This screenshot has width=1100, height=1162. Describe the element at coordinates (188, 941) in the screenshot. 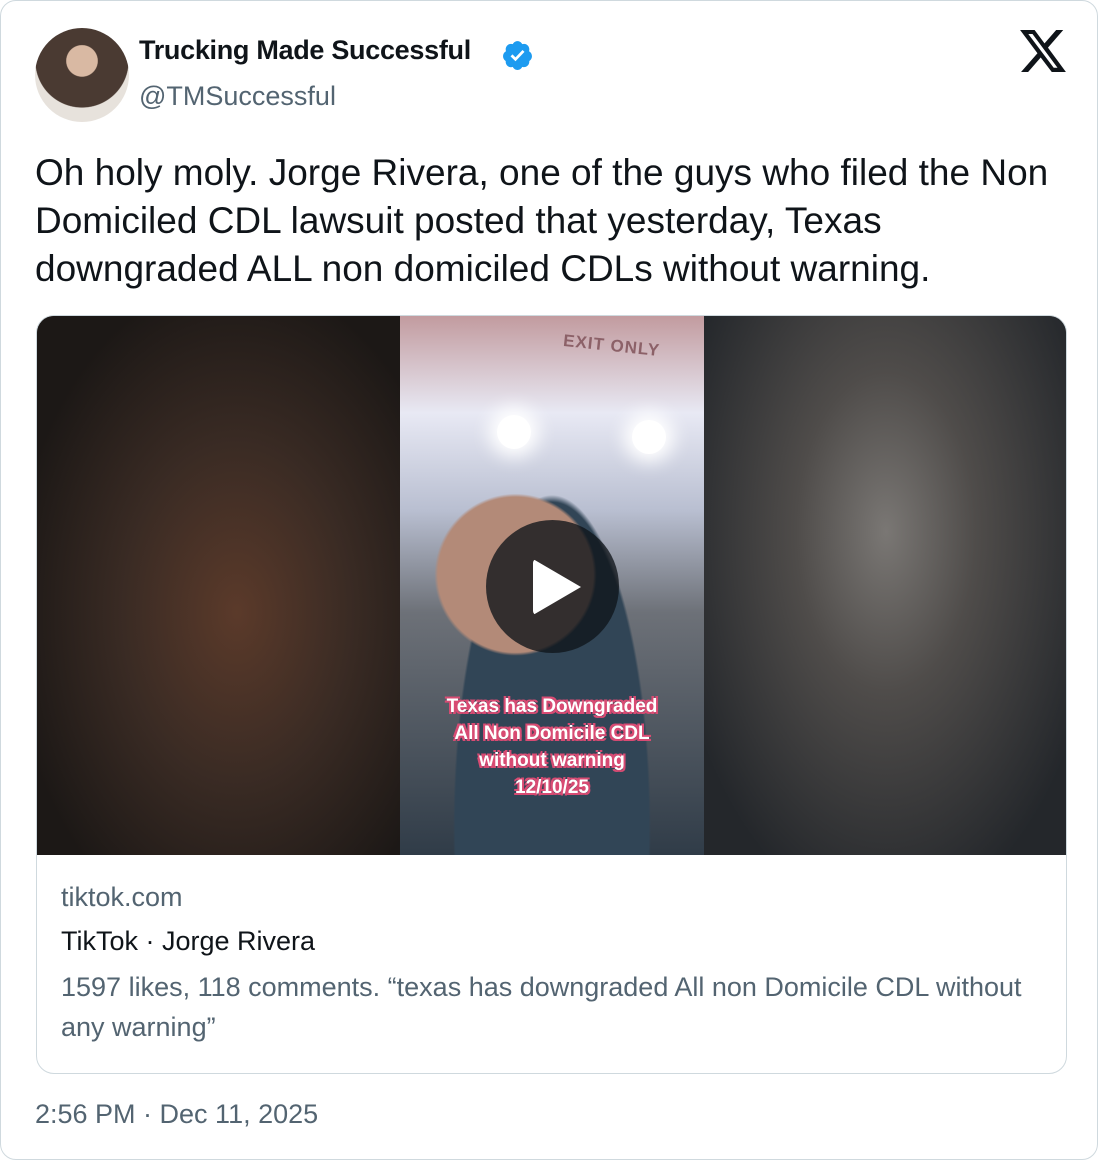

I see `link-title: TikTok · Jorge Rivera` at that location.